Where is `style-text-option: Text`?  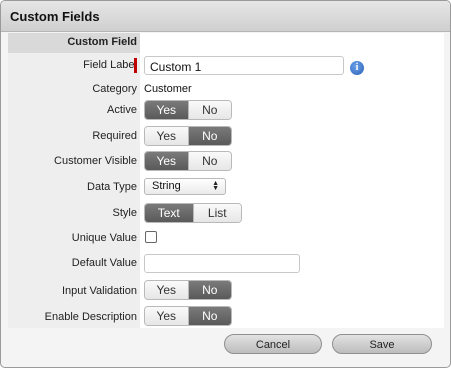 style-text-option: Text is located at coordinates (169, 213).